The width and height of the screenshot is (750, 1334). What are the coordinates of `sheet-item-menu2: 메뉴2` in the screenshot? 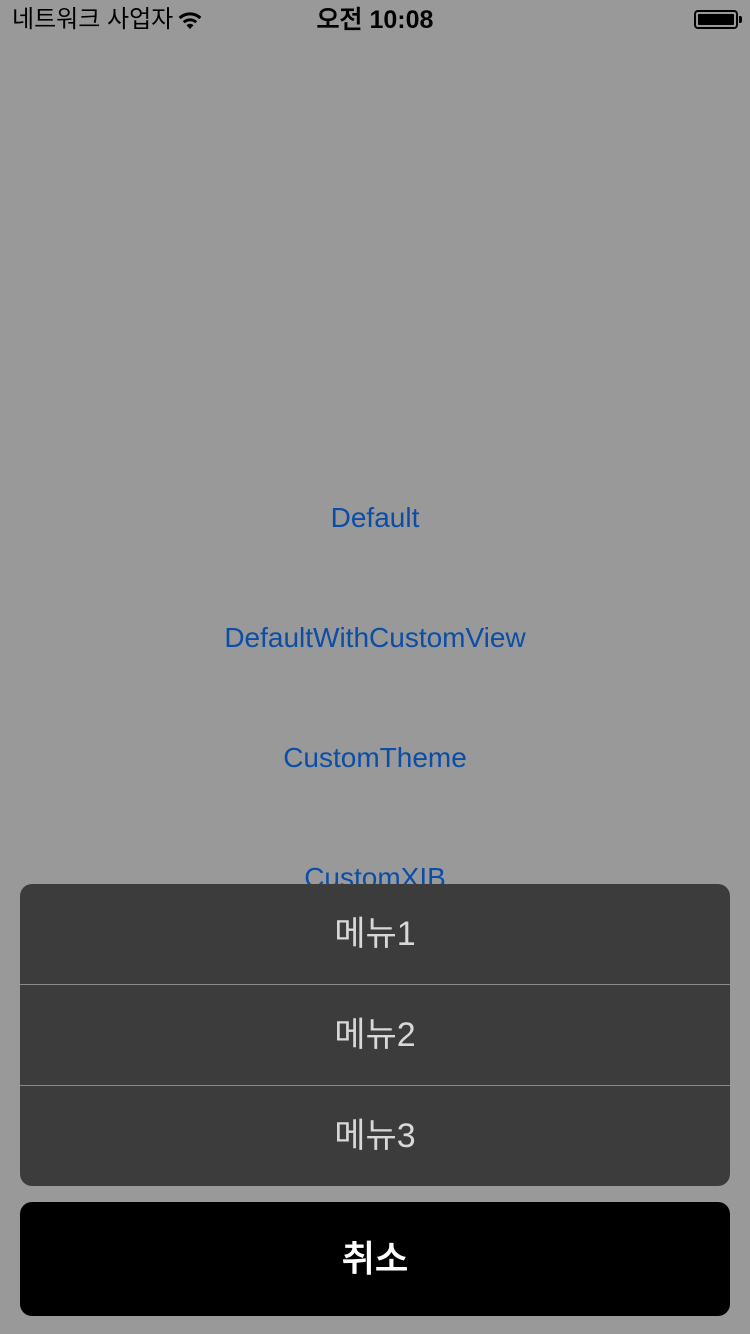 It's located at (375, 1035).